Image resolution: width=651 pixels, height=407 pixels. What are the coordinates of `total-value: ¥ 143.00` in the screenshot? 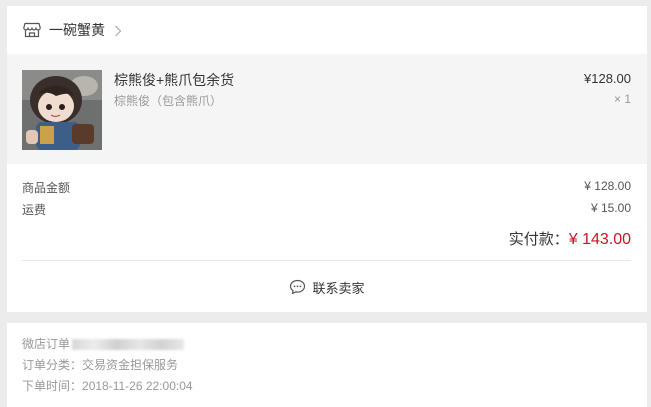 It's located at (599, 239).